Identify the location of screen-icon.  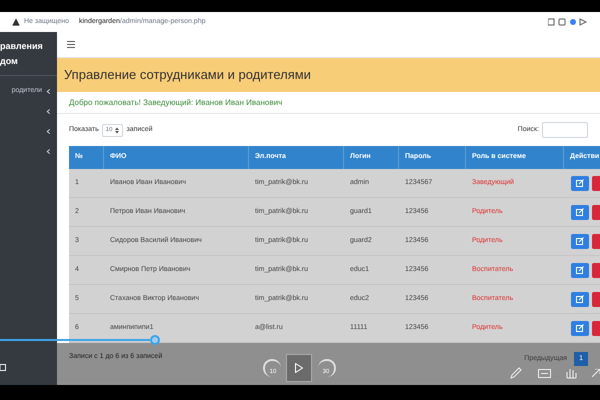
(3, 367).